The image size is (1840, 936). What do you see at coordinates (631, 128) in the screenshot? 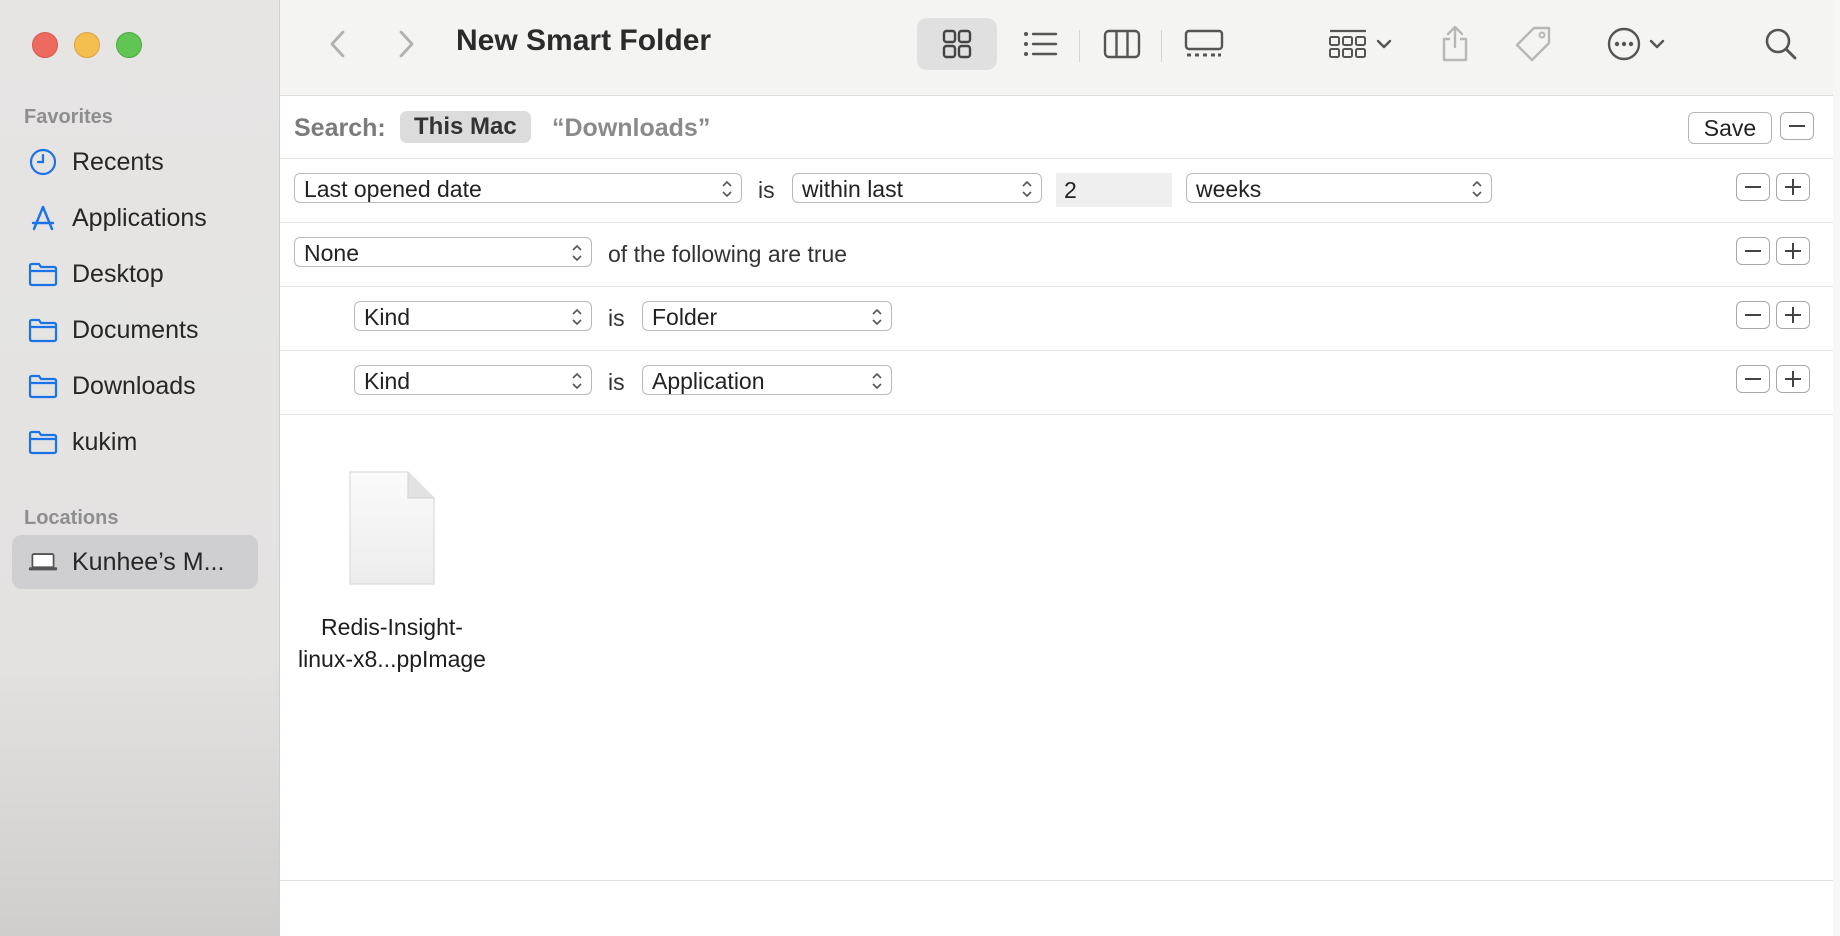
I see `scope-downloads: “Downloads”` at bounding box center [631, 128].